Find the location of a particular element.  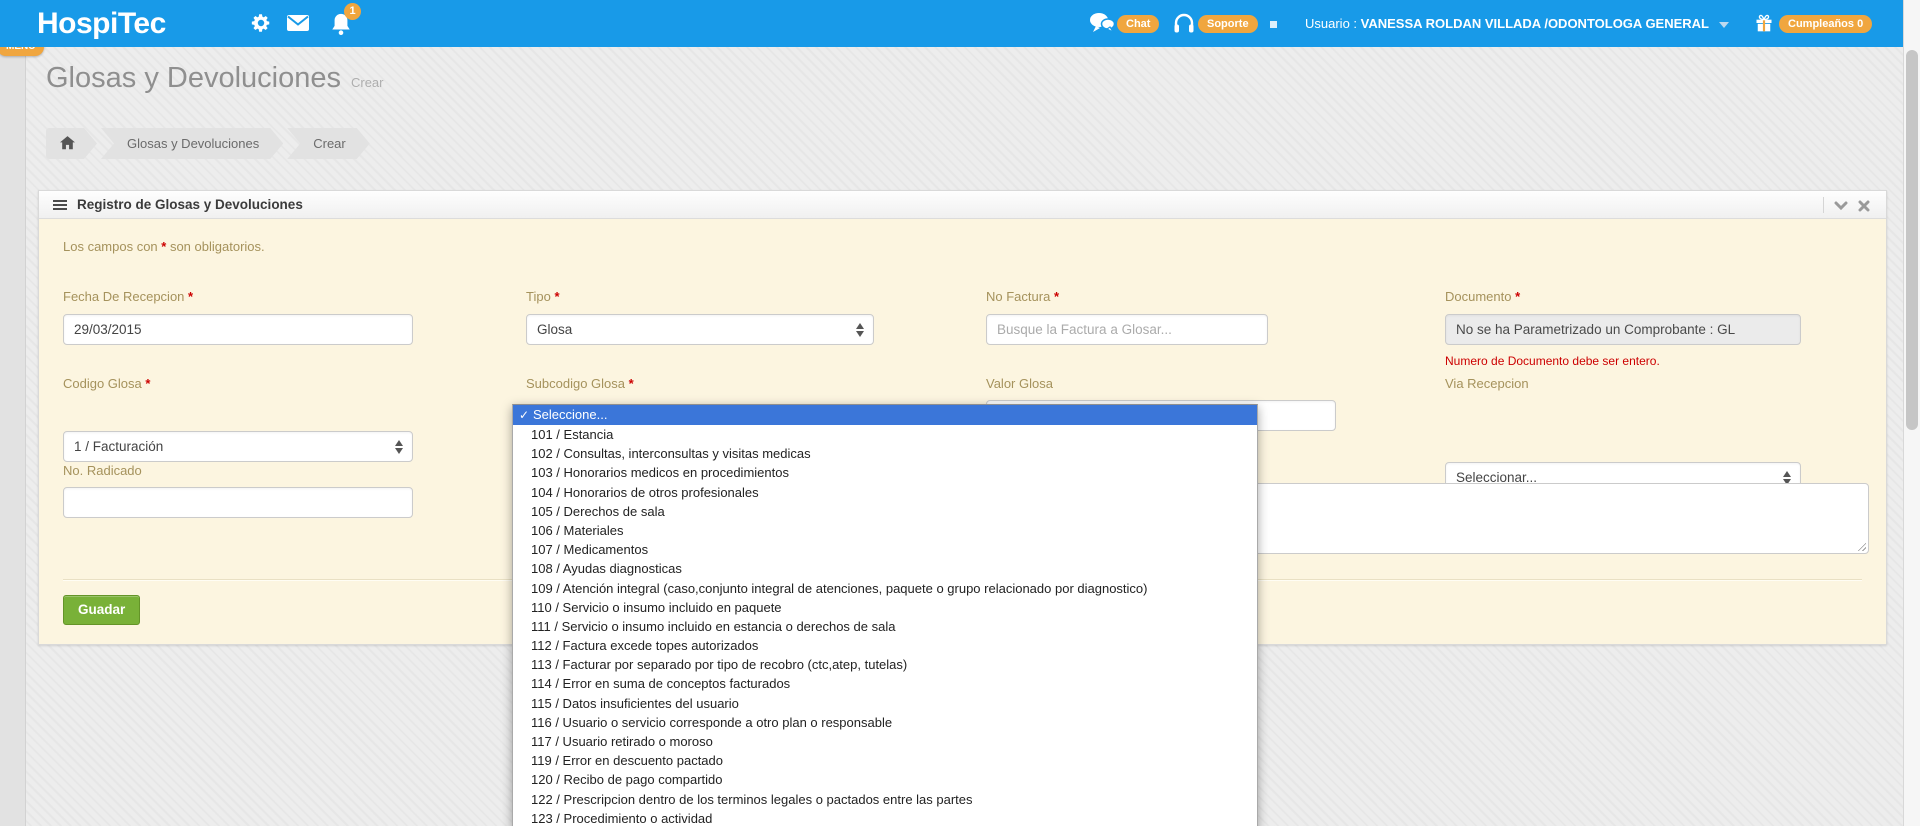

hamburger-icon is located at coordinates (60, 201).